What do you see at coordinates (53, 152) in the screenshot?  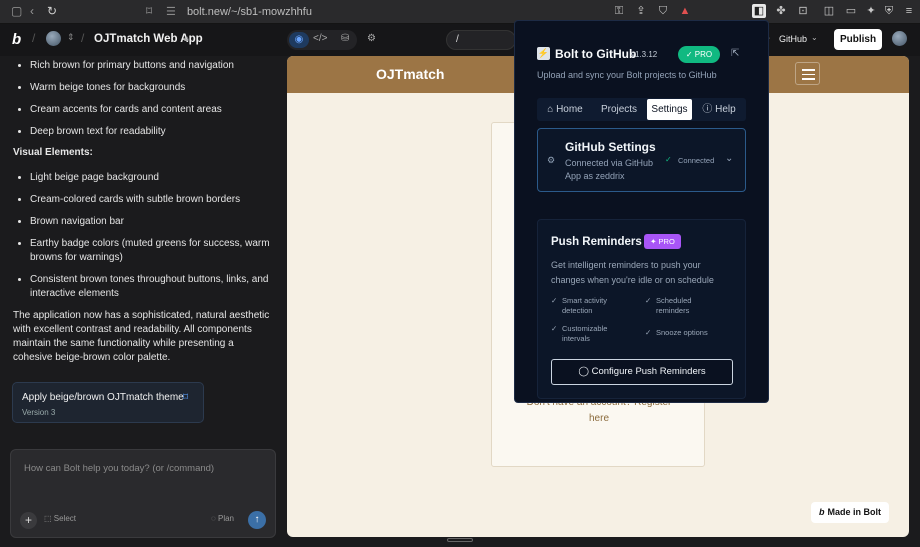 I see `visual-heading: Visual Elements:` at bounding box center [53, 152].